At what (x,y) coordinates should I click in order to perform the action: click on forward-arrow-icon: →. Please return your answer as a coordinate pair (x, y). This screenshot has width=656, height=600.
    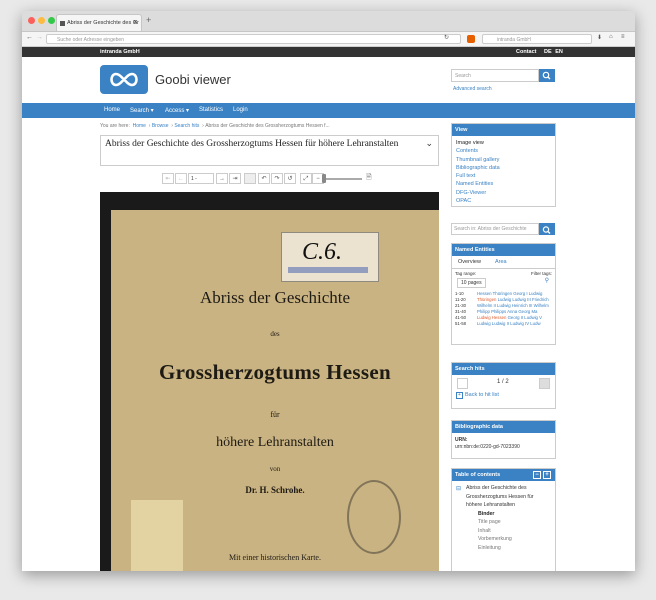
    Looking at the image, I should click on (39, 37).